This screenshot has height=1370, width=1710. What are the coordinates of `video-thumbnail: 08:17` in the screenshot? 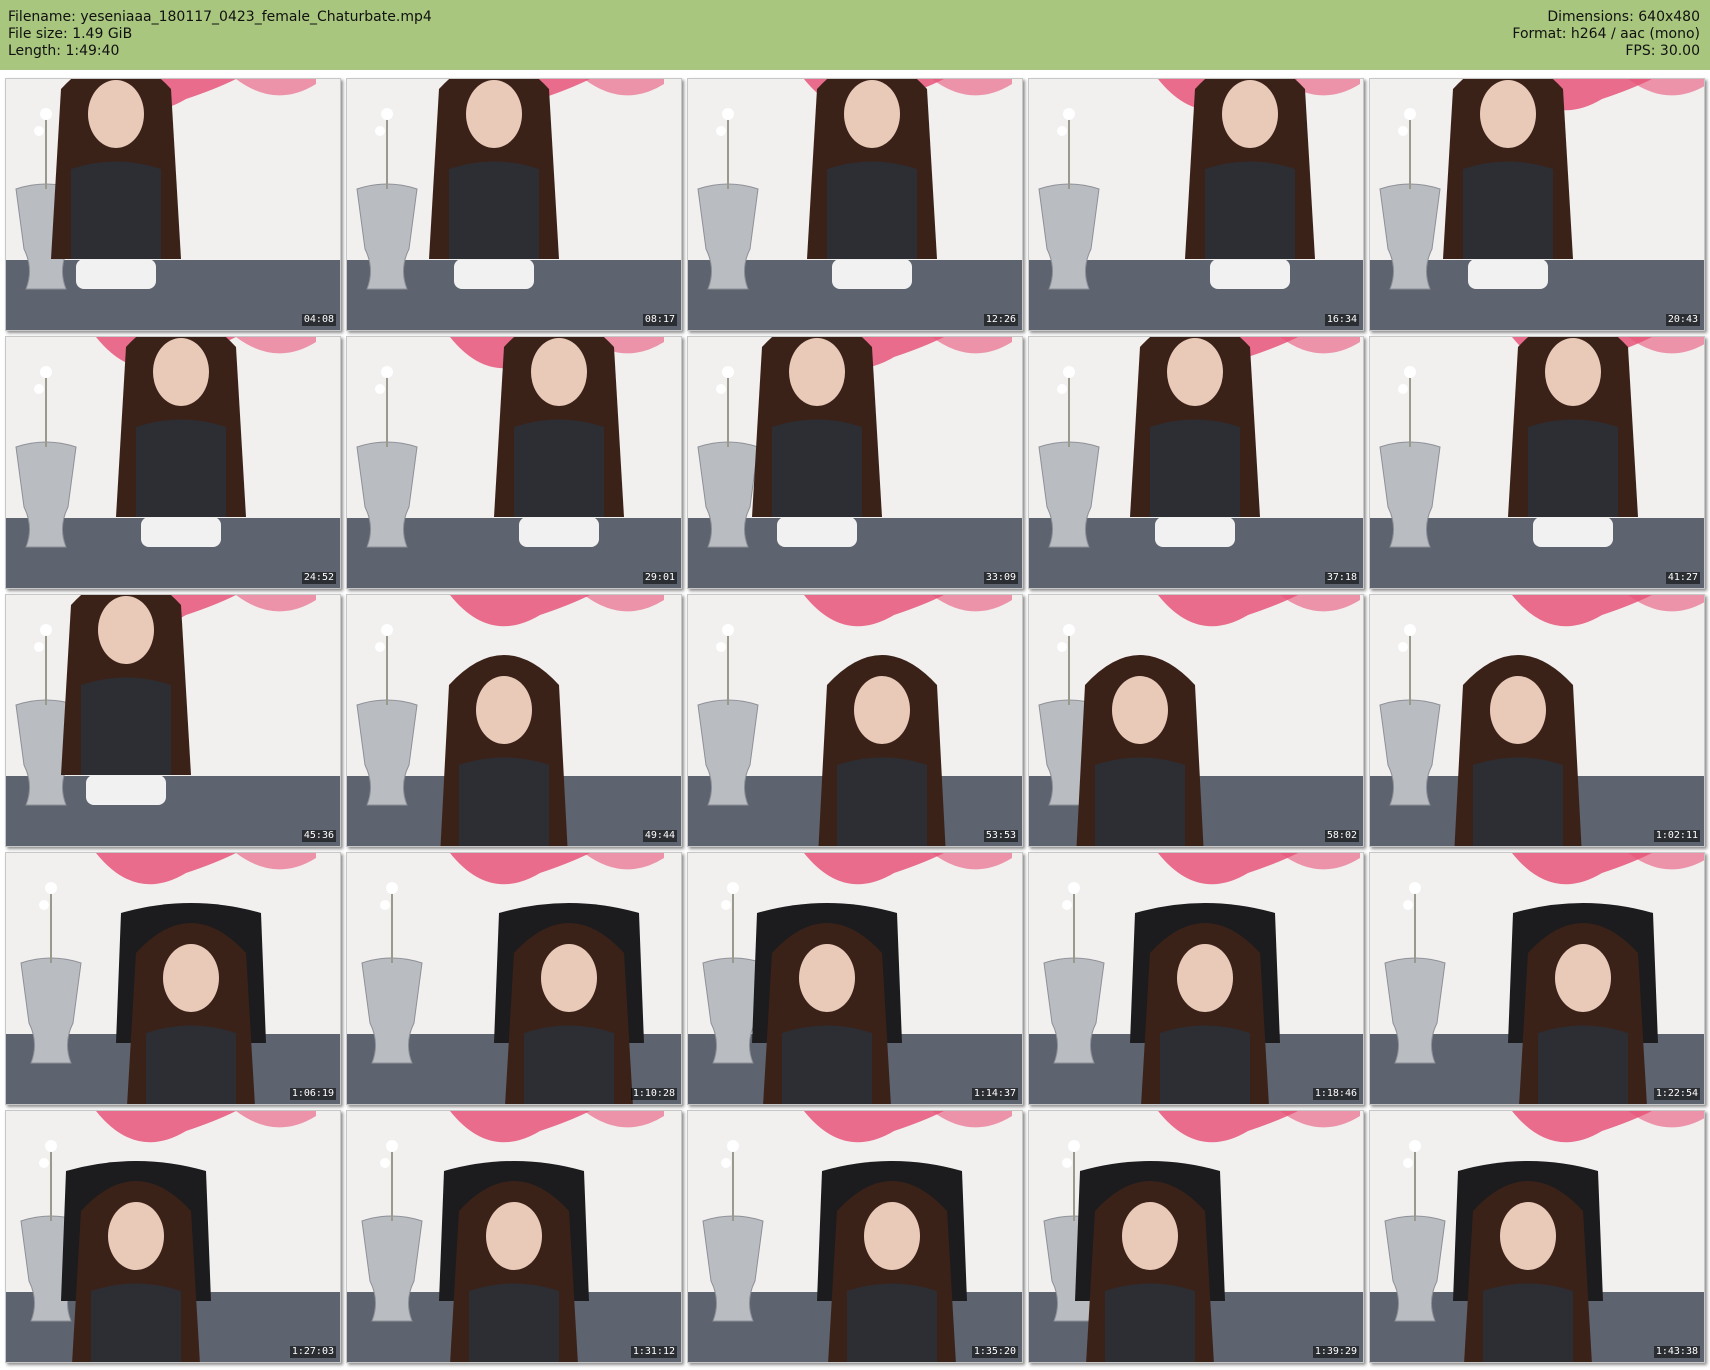 It's located at (514, 204).